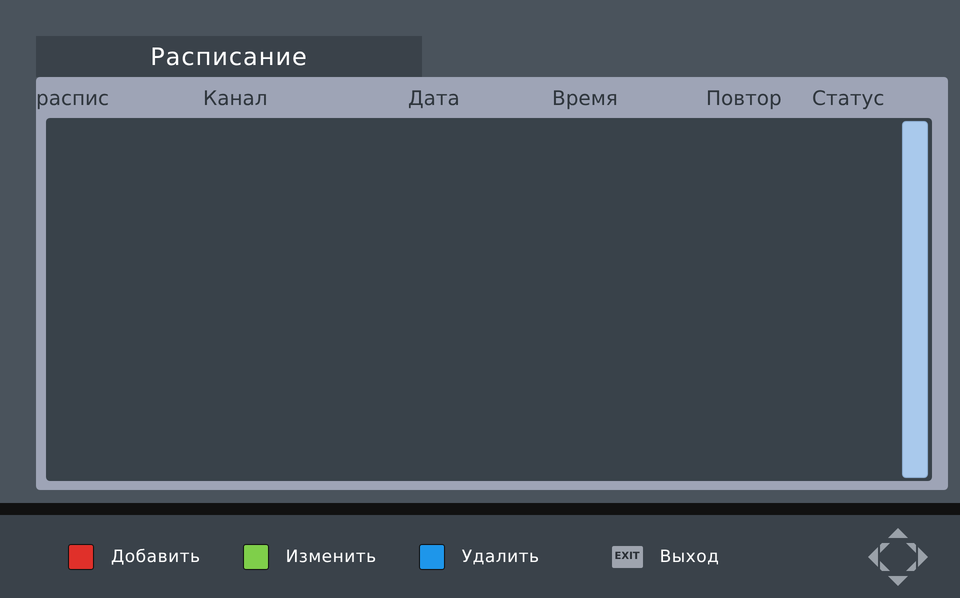 The width and height of the screenshot is (960, 598). I want to click on scrollbar, so click(915, 299).